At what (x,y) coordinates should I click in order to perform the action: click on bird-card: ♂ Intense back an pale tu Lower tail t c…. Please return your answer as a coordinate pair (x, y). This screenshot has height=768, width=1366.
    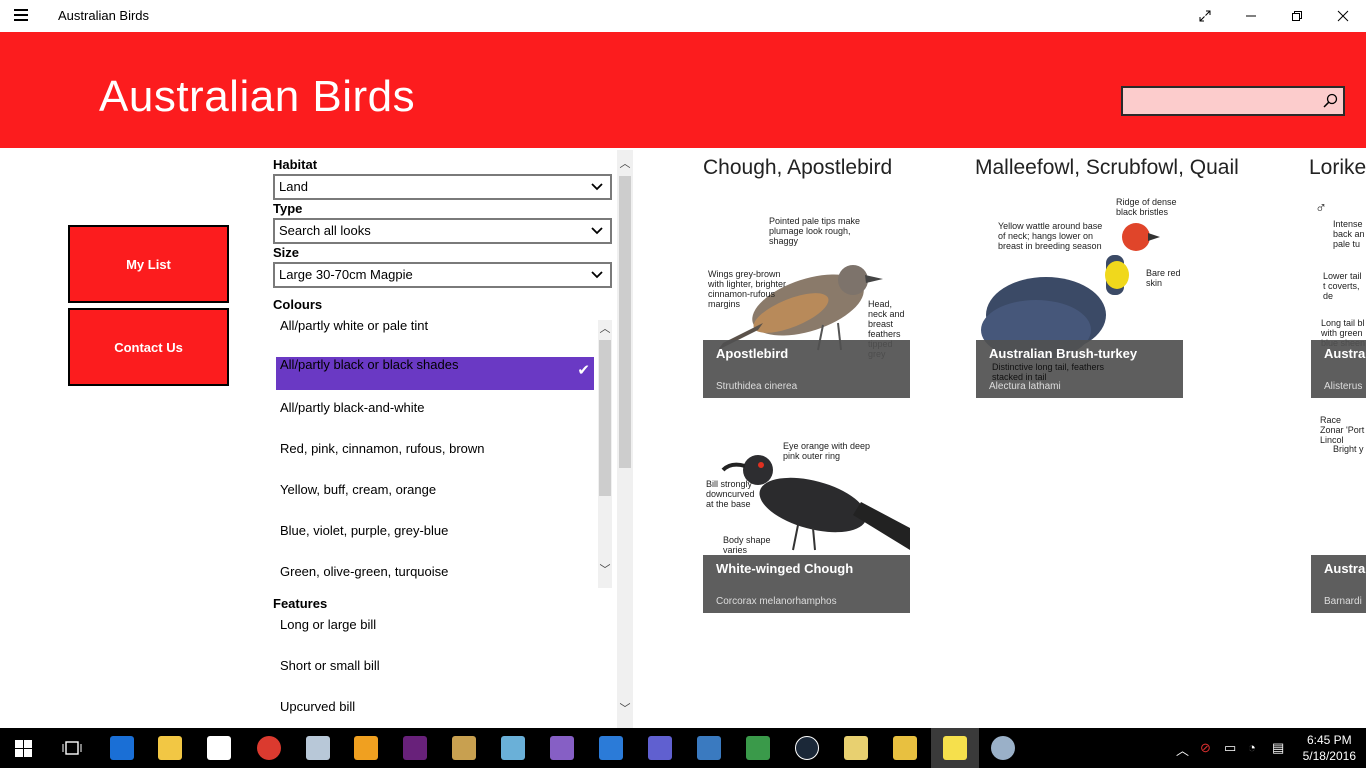
    Looking at the image, I should click on (1338, 296).